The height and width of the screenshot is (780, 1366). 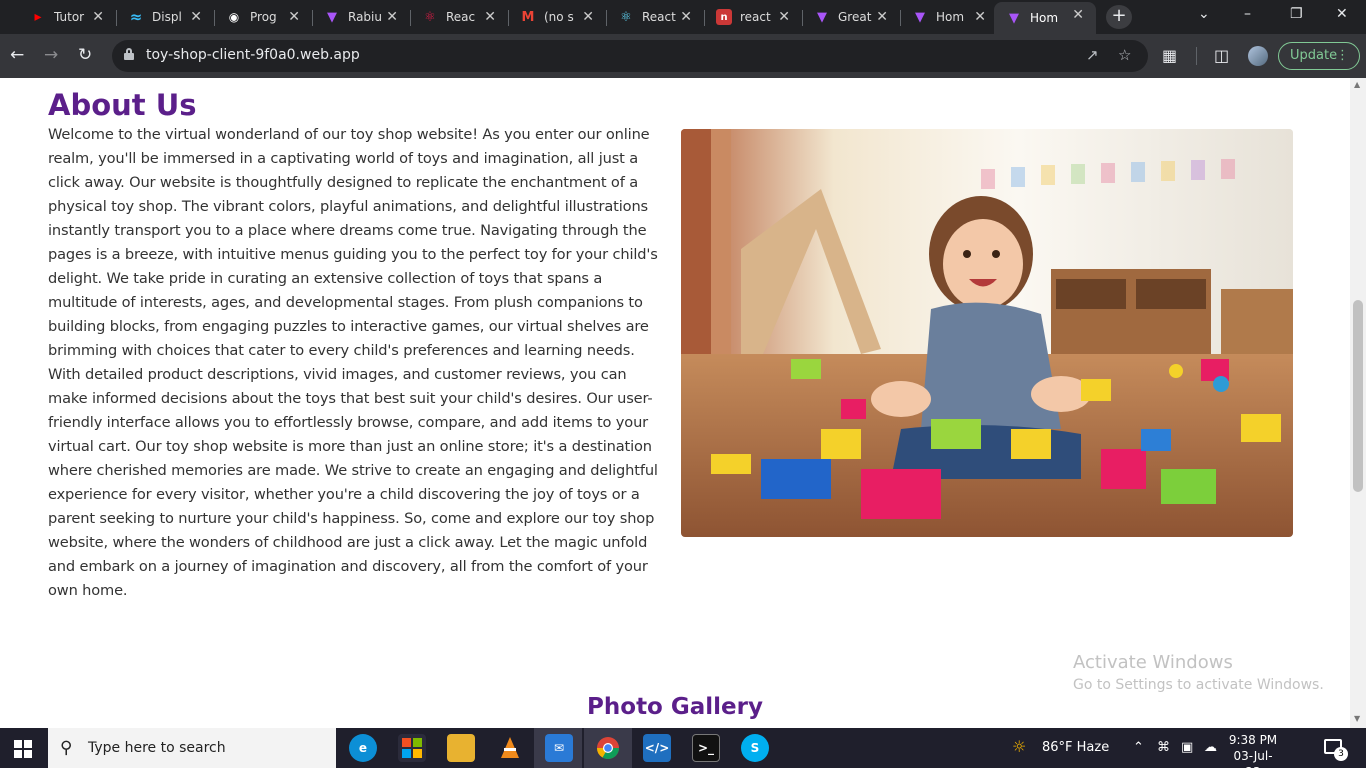 What do you see at coordinates (1119, 17) in the screenshot?
I see `new-tab-button: +` at bounding box center [1119, 17].